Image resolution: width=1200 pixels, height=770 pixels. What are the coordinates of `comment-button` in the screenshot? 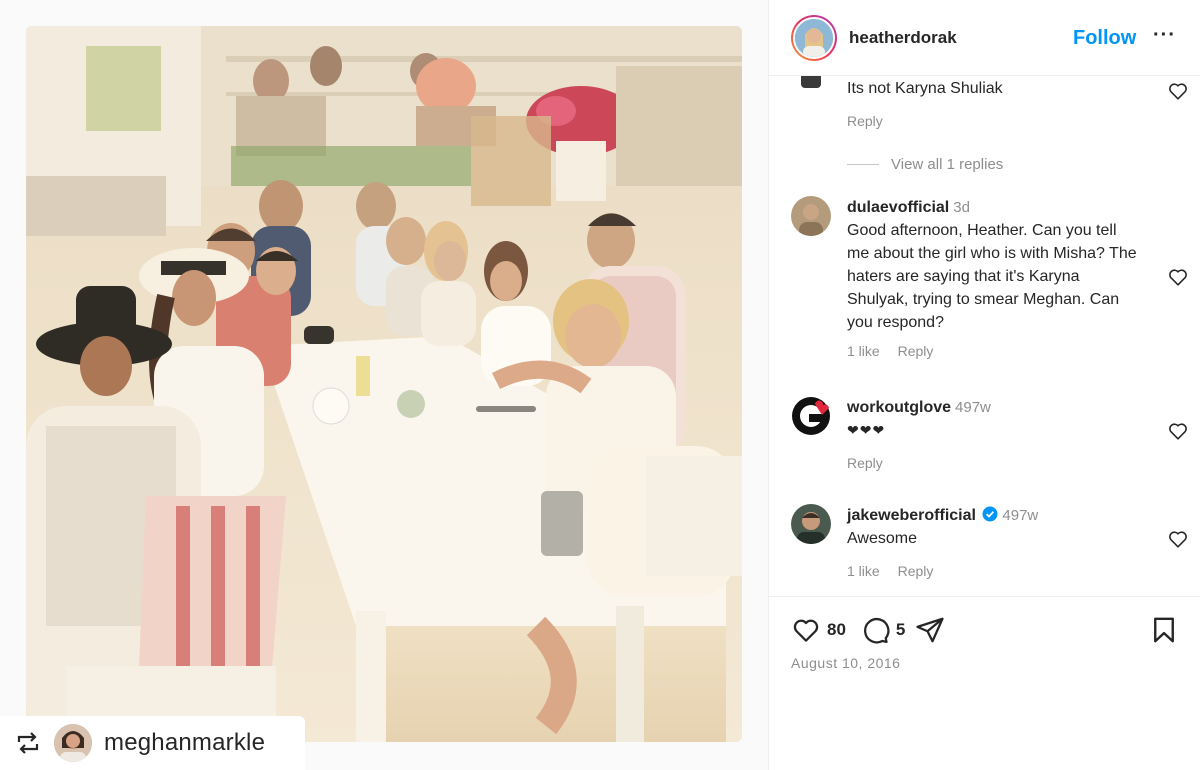 It's located at (875, 630).